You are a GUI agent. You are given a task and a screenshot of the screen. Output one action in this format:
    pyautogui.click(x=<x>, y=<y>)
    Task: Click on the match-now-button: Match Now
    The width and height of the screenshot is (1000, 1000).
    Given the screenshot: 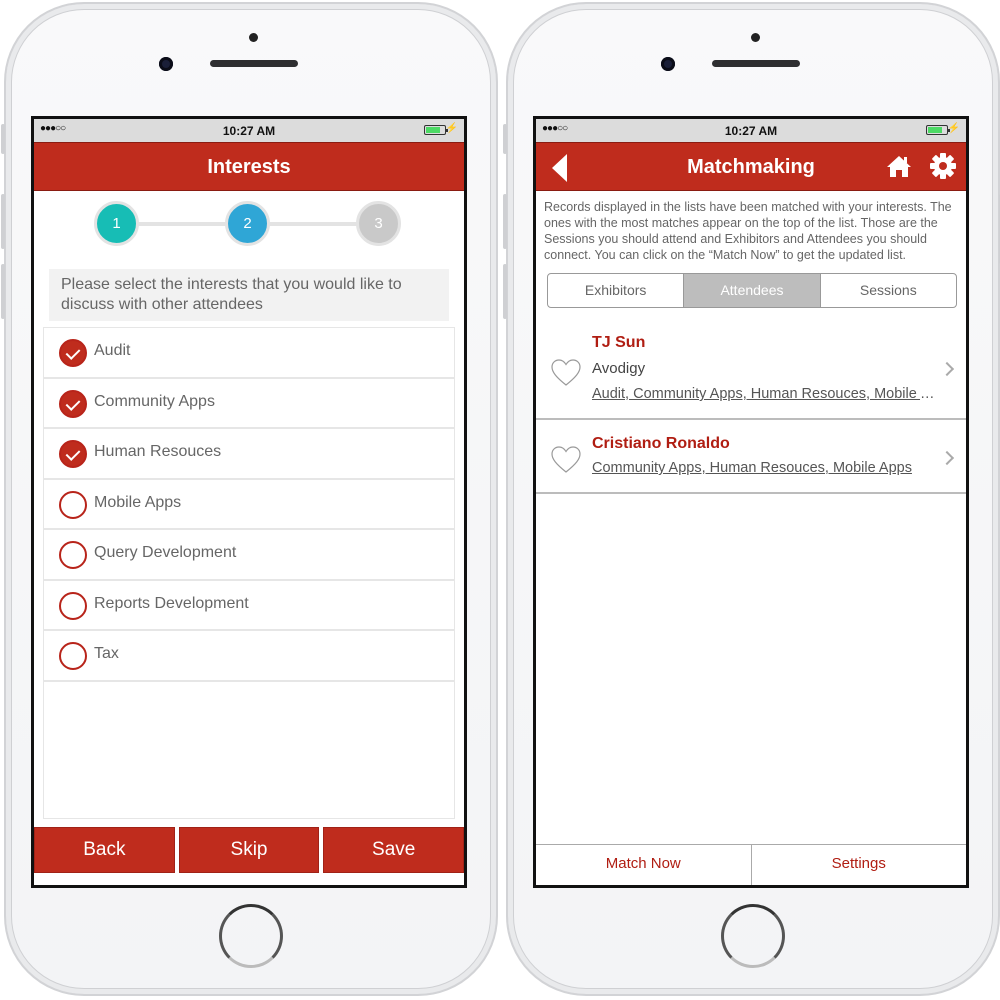 What is the action you would take?
    pyautogui.click(x=644, y=865)
    